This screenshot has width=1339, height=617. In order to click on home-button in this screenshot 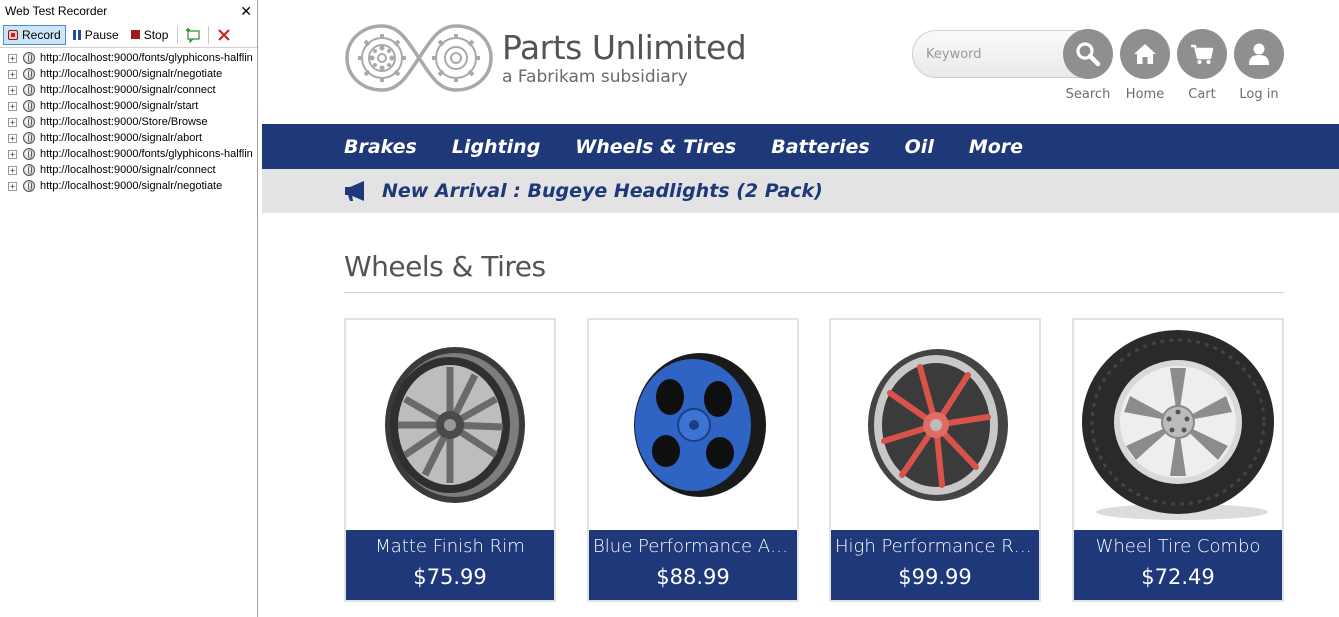, I will do `click(1145, 54)`.